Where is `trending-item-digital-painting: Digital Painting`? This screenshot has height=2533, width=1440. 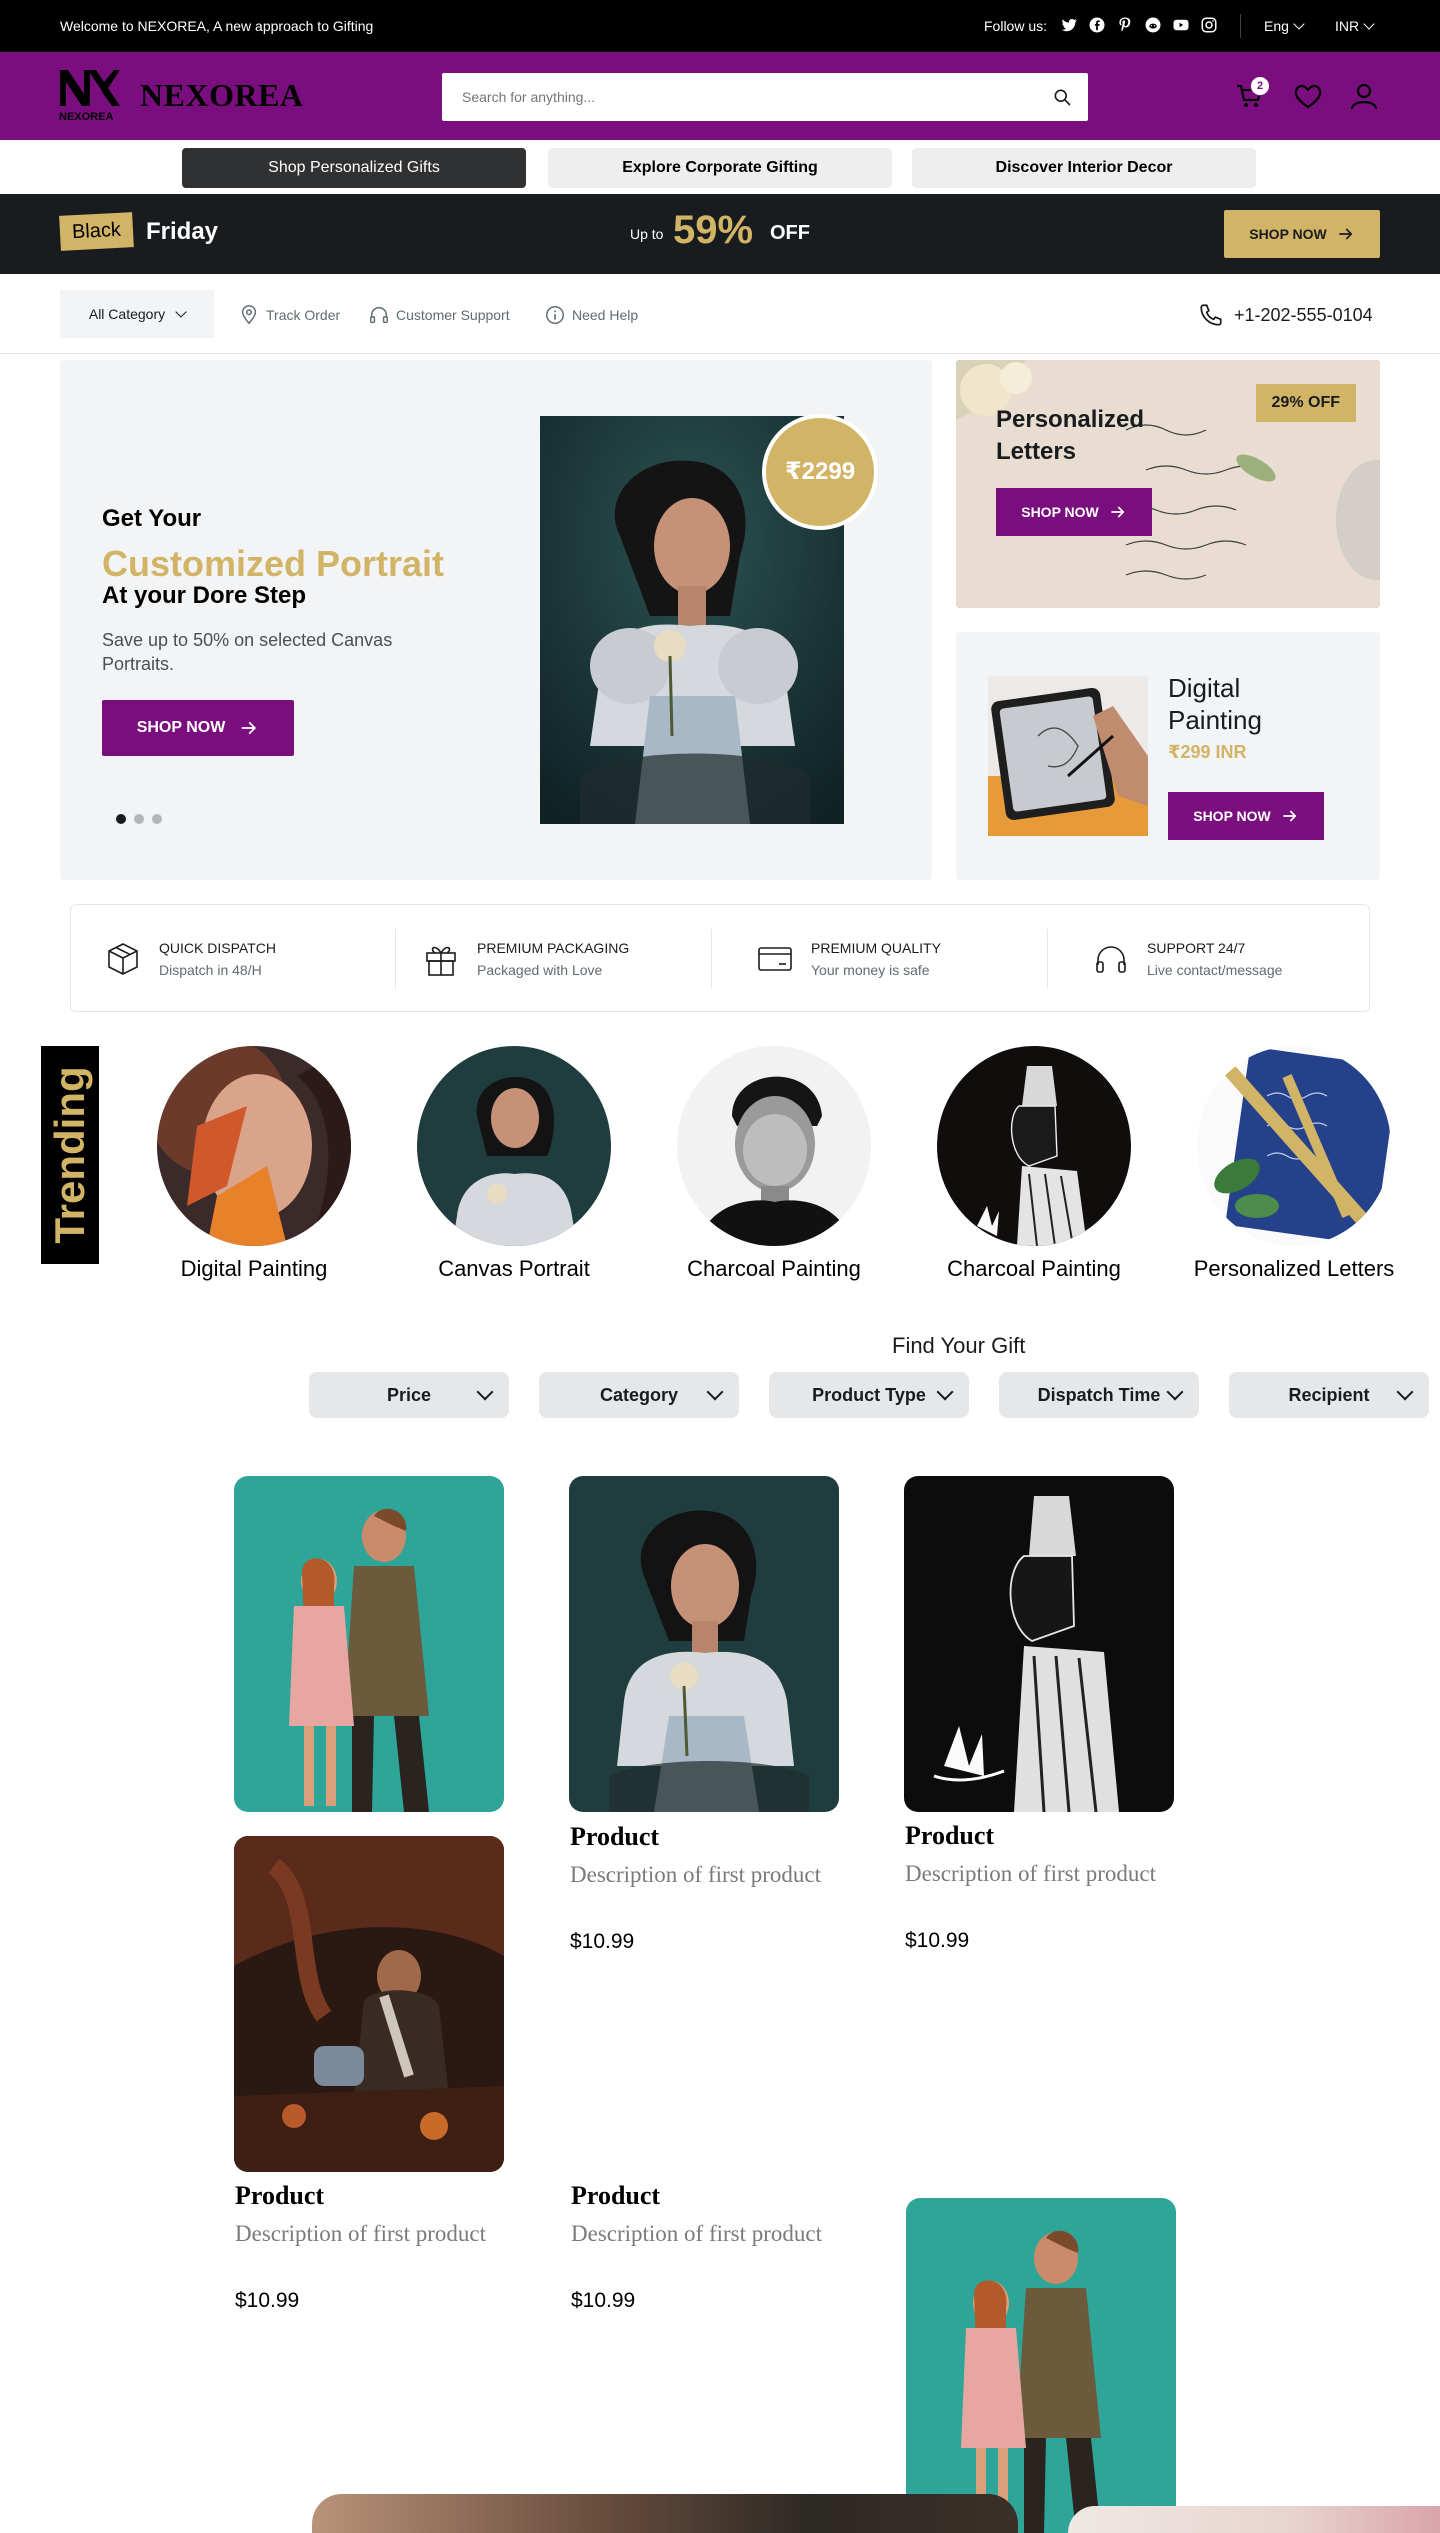
trending-item-digital-painting: Digital Painting is located at coordinates (254, 1164).